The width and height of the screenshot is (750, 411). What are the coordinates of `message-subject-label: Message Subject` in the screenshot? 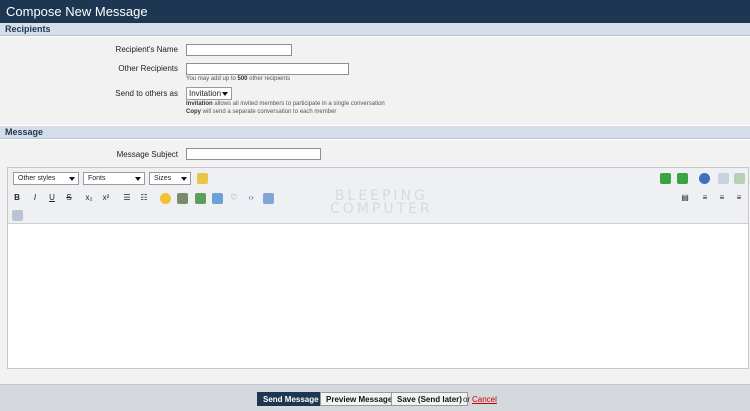 It's located at (147, 154).